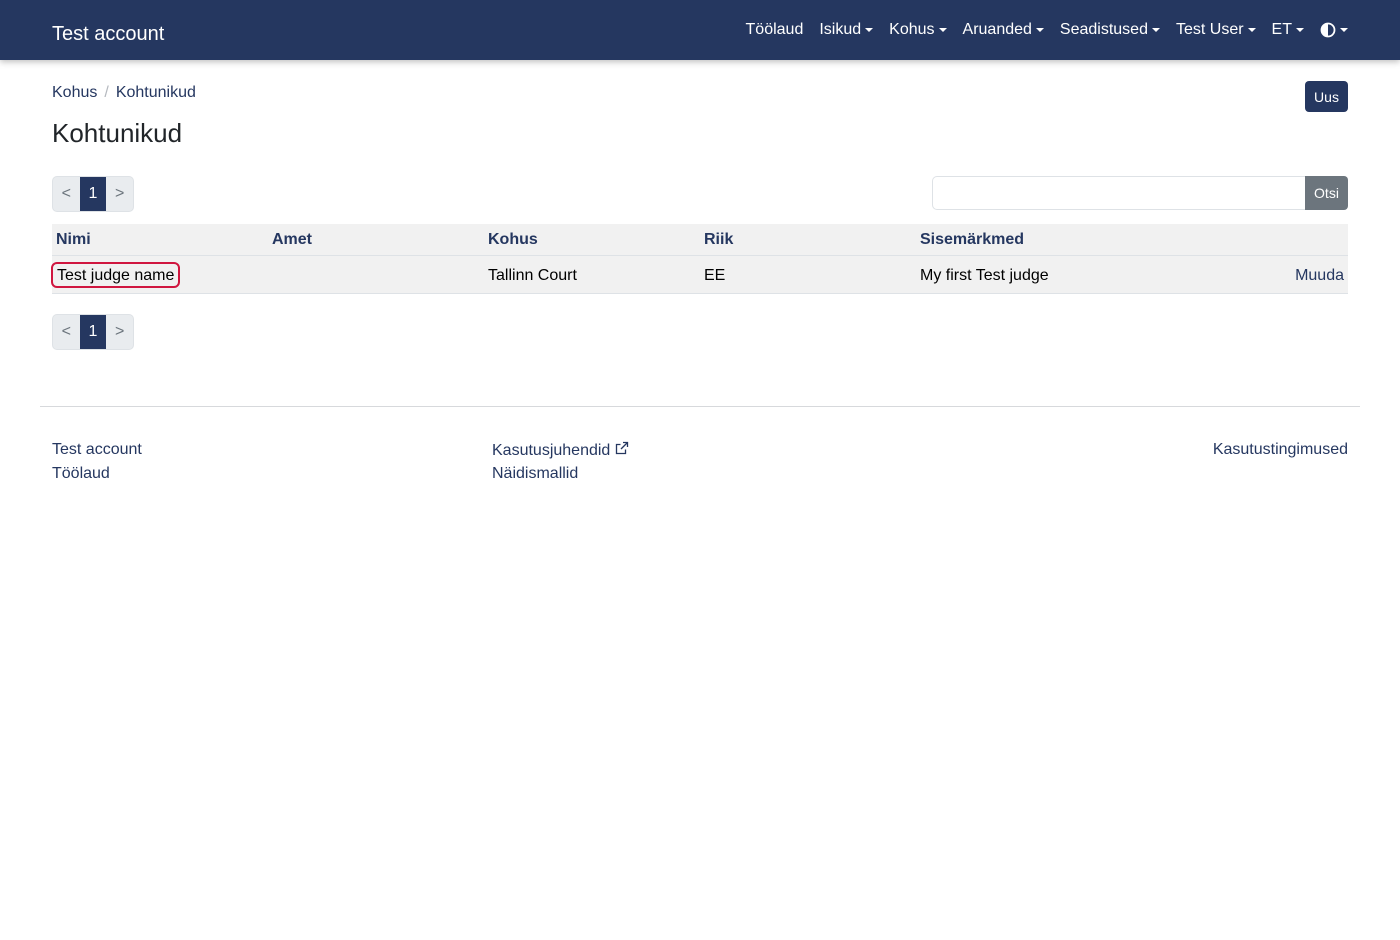 This screenshot has height=940, width=1400. What do you see at coordinates (532, 275) in the screenshot?
I see `judge-court-cell: Tallinn Court` at bounding box center [532, 275].